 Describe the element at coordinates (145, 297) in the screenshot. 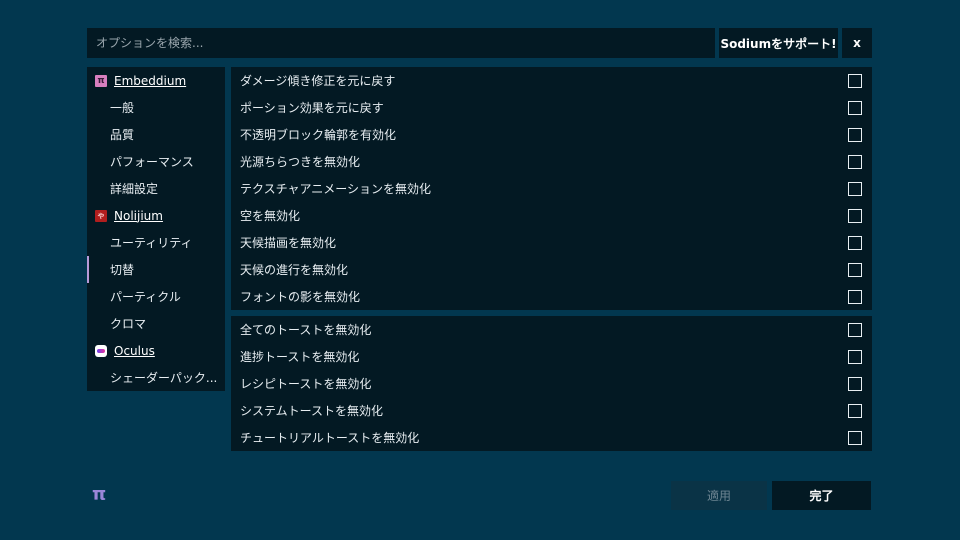

I see `sidebar-page-label: パーティクル` at that location.